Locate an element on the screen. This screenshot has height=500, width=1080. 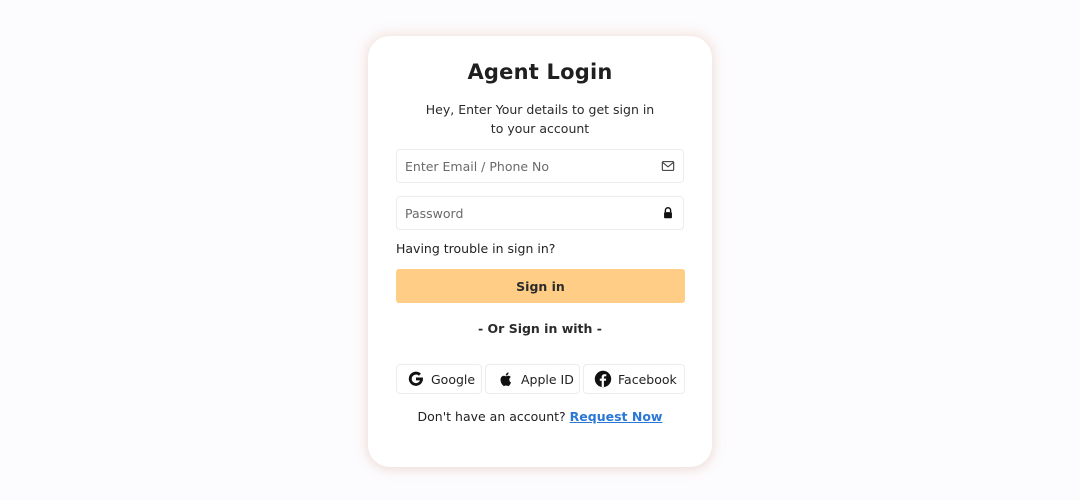
email-field is located at coordinates (540, 166).